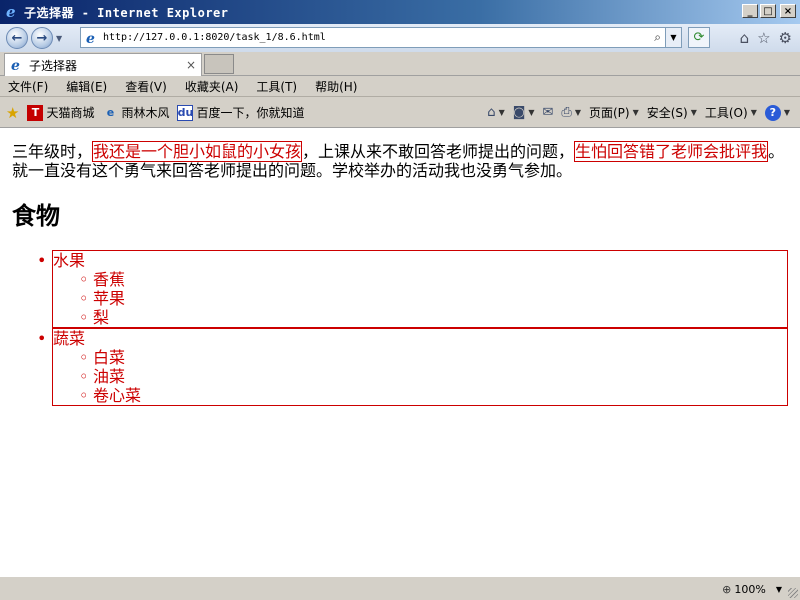  I want to click on paragraph-text: 三年级时，, so click(52, 151).